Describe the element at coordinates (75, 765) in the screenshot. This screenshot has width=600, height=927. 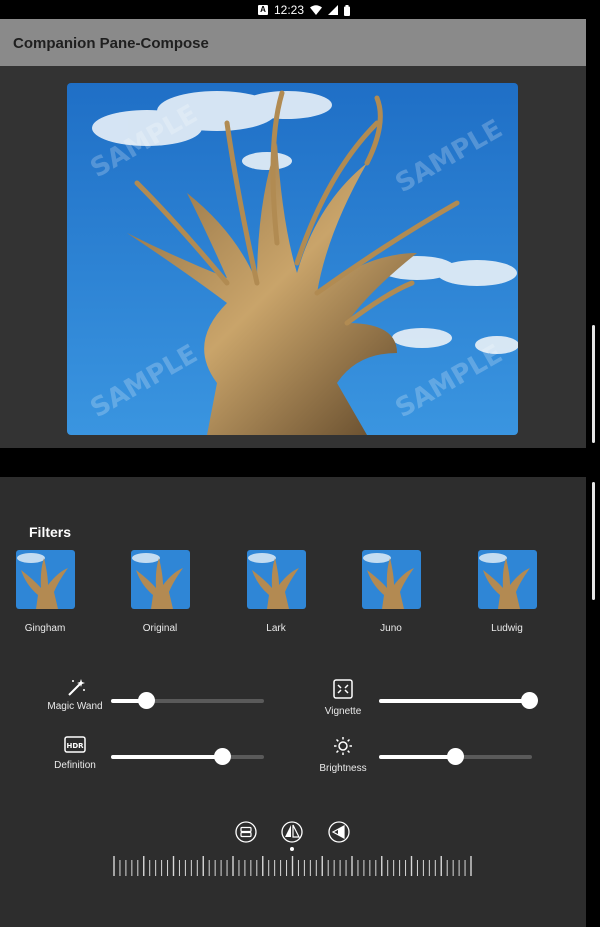
I see `control-label: Definition` at that location.